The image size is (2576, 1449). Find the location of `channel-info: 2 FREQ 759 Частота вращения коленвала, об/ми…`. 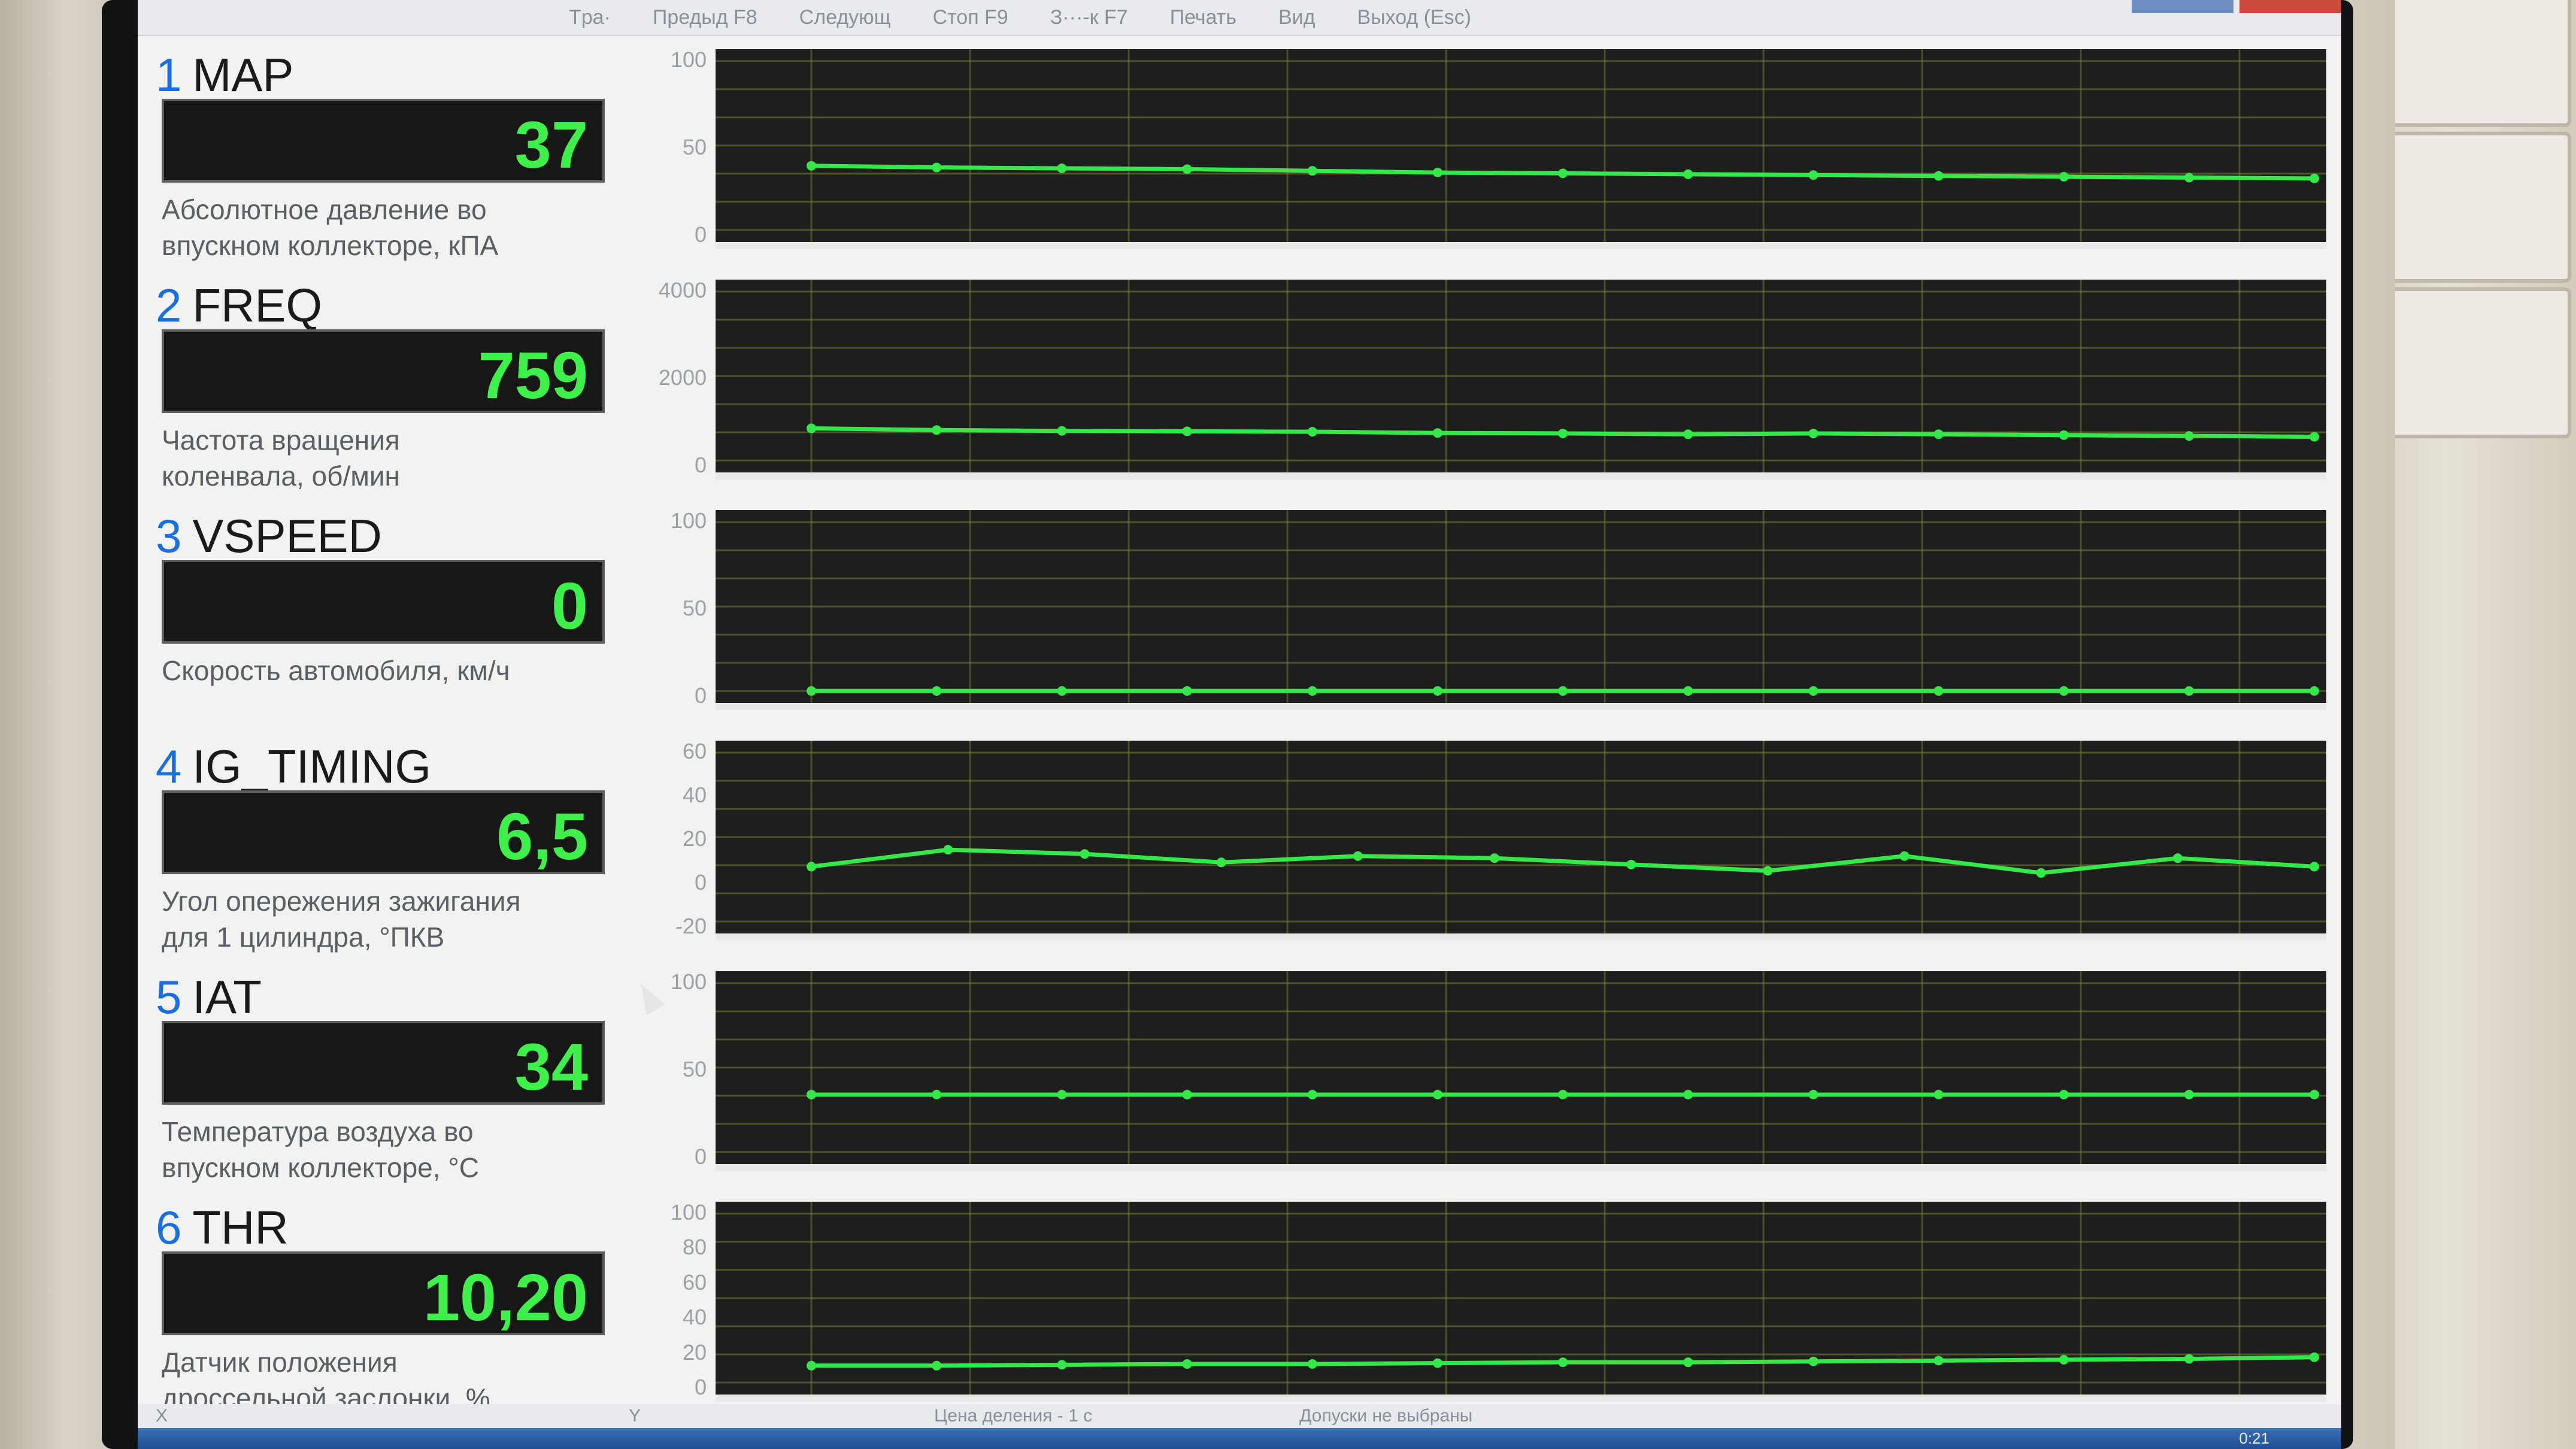

channel-info: 2 FREQ 759 Частота вращения коленвала, об/ми… is located at coordinates (401, 382).